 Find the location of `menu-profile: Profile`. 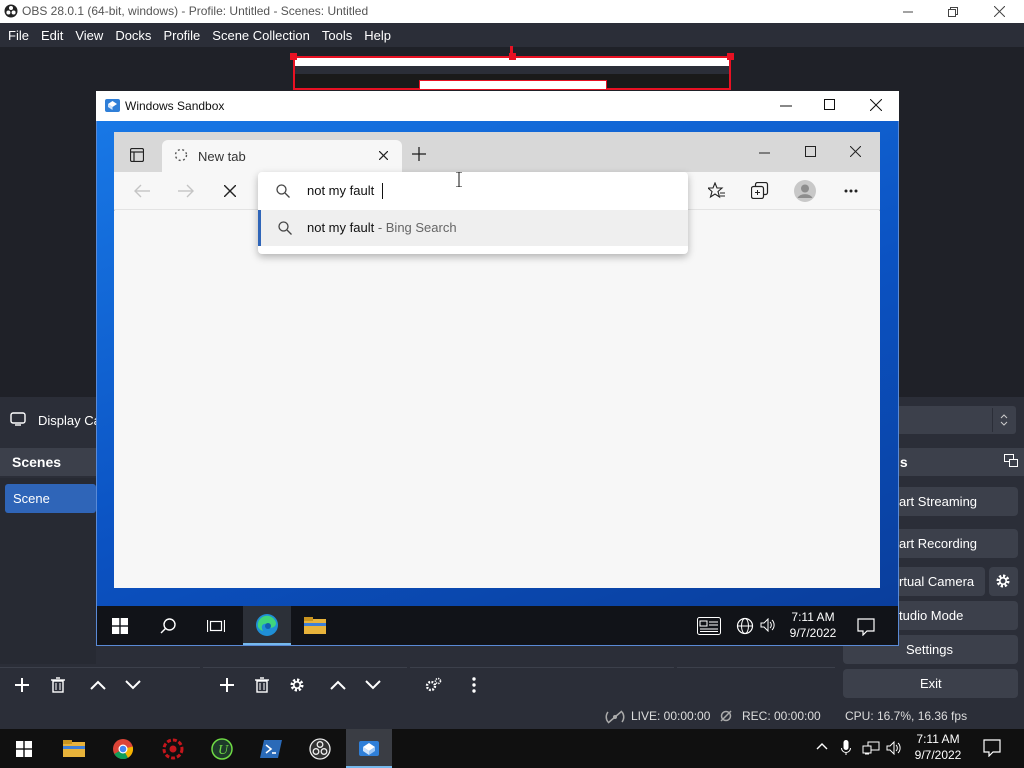

menu-profile: Profile is located at coordinates (181, 35).